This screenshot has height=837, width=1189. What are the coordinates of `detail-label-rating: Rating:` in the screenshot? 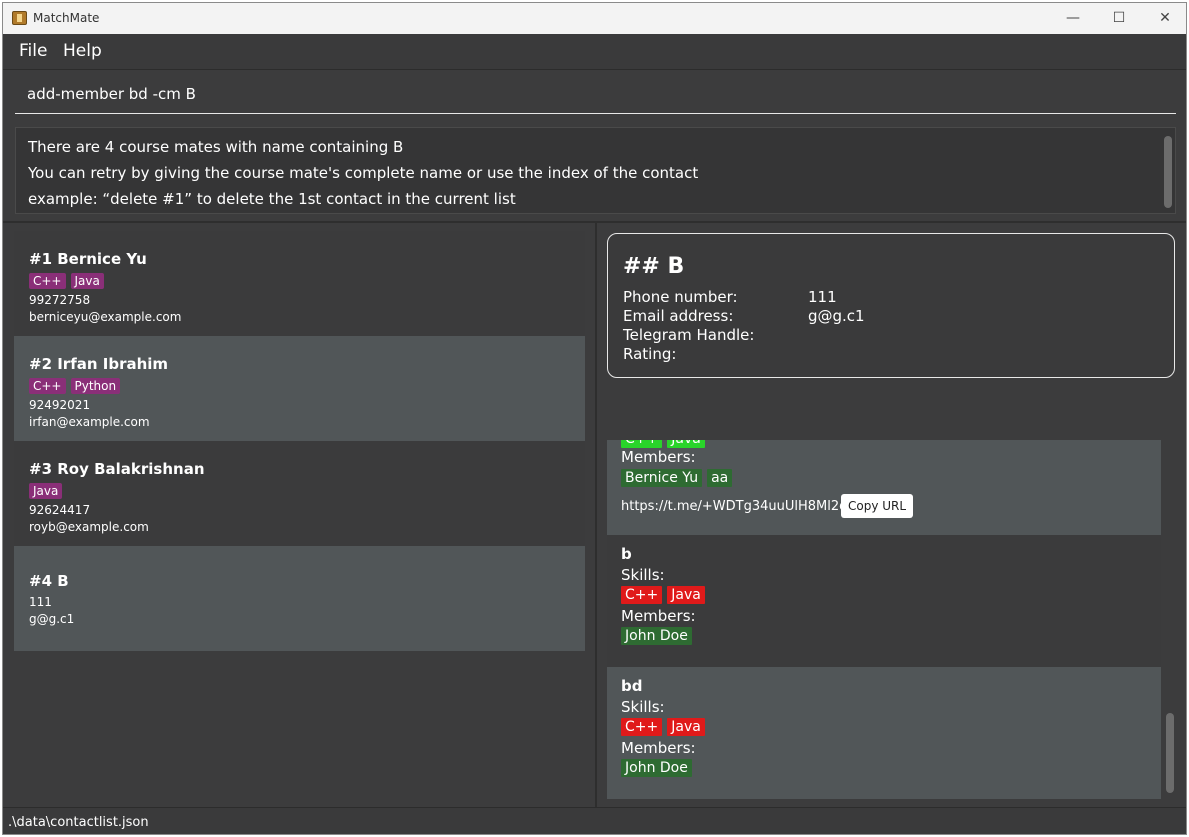 It's located at (650, 354).